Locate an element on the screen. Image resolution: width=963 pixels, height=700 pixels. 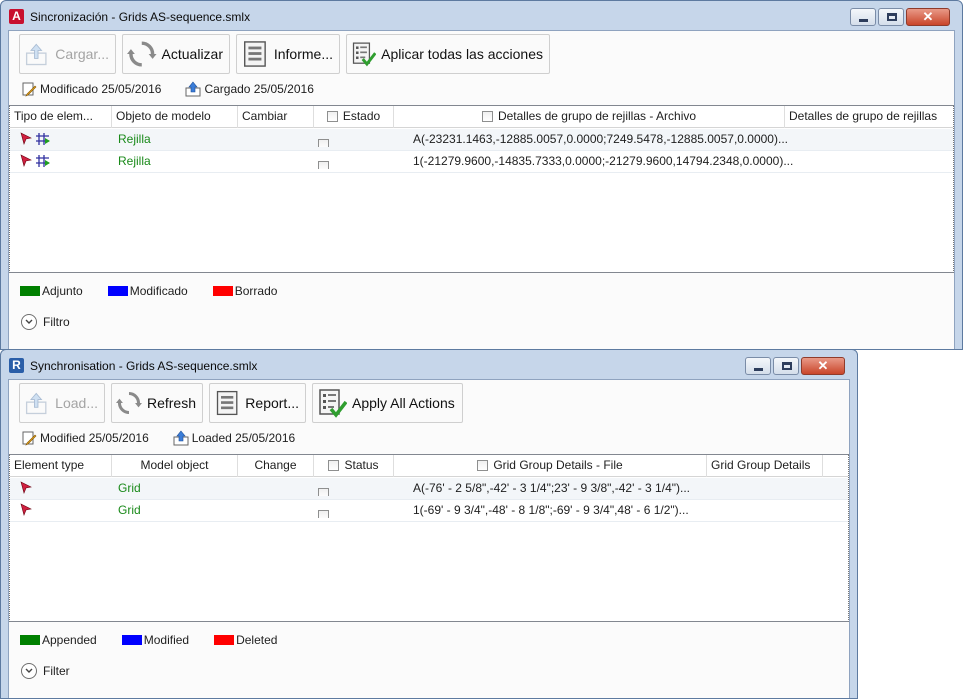
column-status: Status is located at coordinates (354, 466).